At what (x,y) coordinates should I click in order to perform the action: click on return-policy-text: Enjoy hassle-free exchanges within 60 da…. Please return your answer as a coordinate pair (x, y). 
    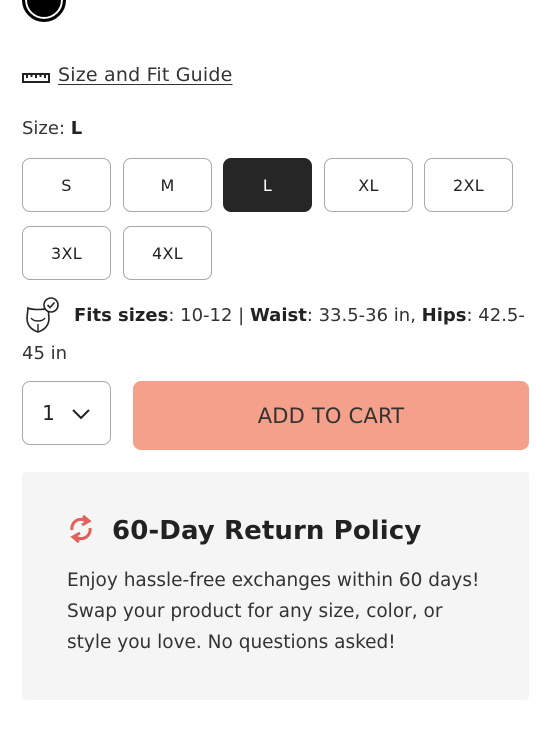
    Looking at the image, I should click on (273, 611).